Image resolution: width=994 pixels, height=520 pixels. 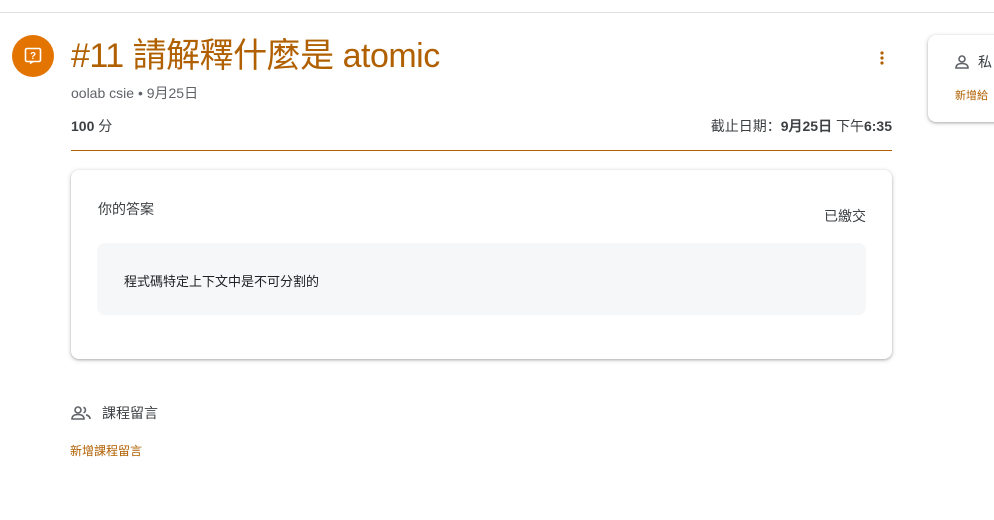 I want to click on more-options-button, so click(x=882, y=58).